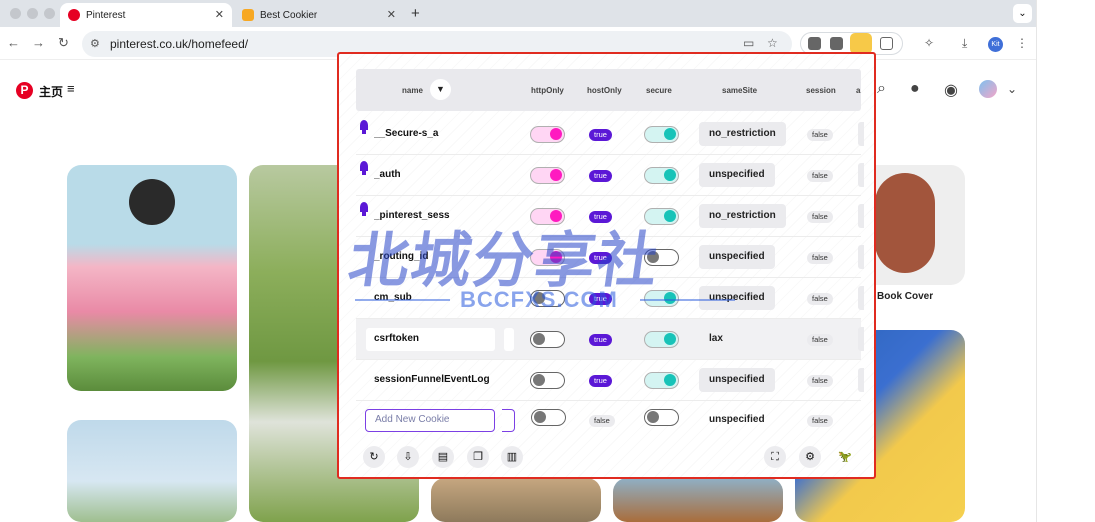  What do you see at coordinates (716, 339) in the screenshot?
I see `samesite-select: lax` at bounding box center [716, 339].